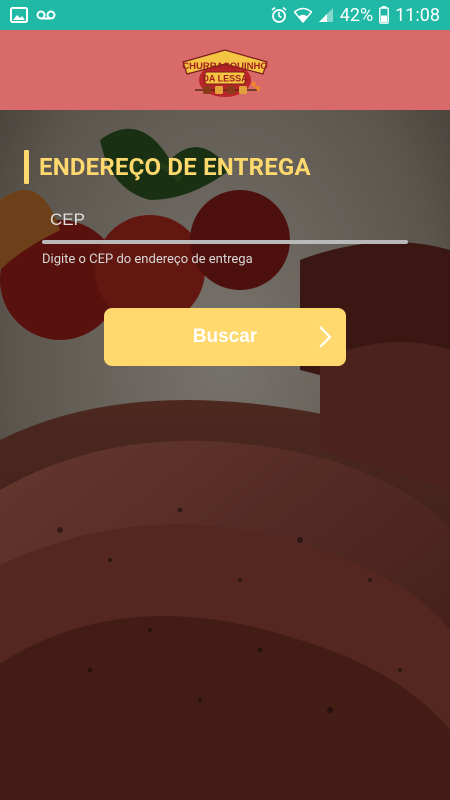  I want to click on brand-logo: CHURRASQUINHO DA LESSA, so click(225, 73).